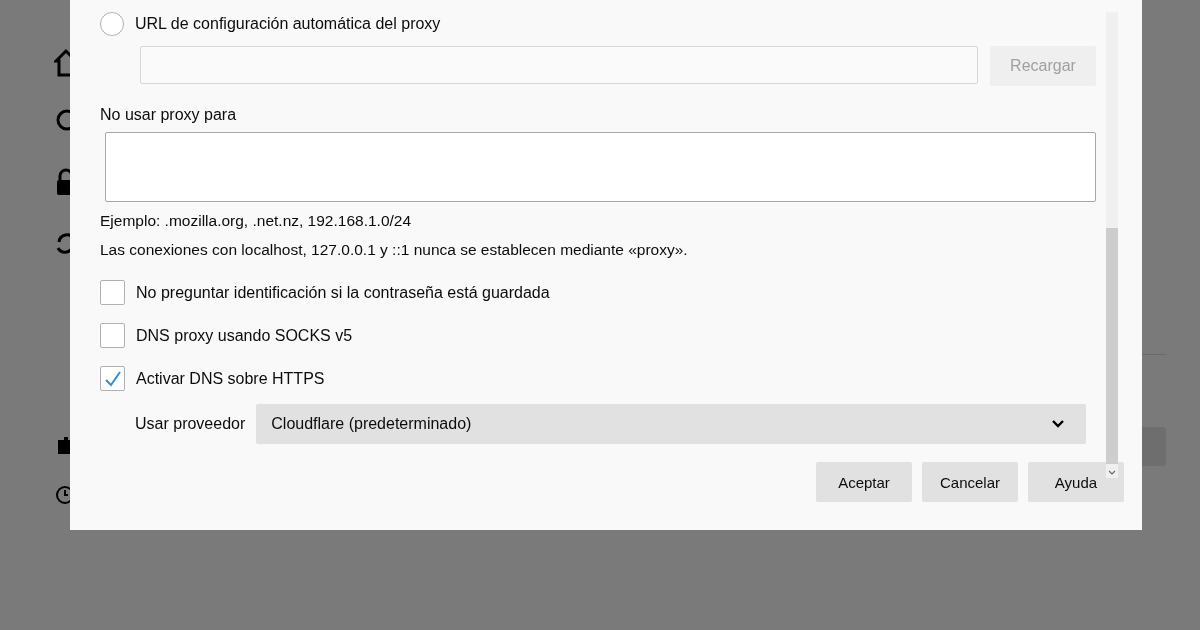  What do you see at coordinates (190, 424) in the screenshot?
I see `provider-label: Usar proveedor` at bounding box center [190, 424].